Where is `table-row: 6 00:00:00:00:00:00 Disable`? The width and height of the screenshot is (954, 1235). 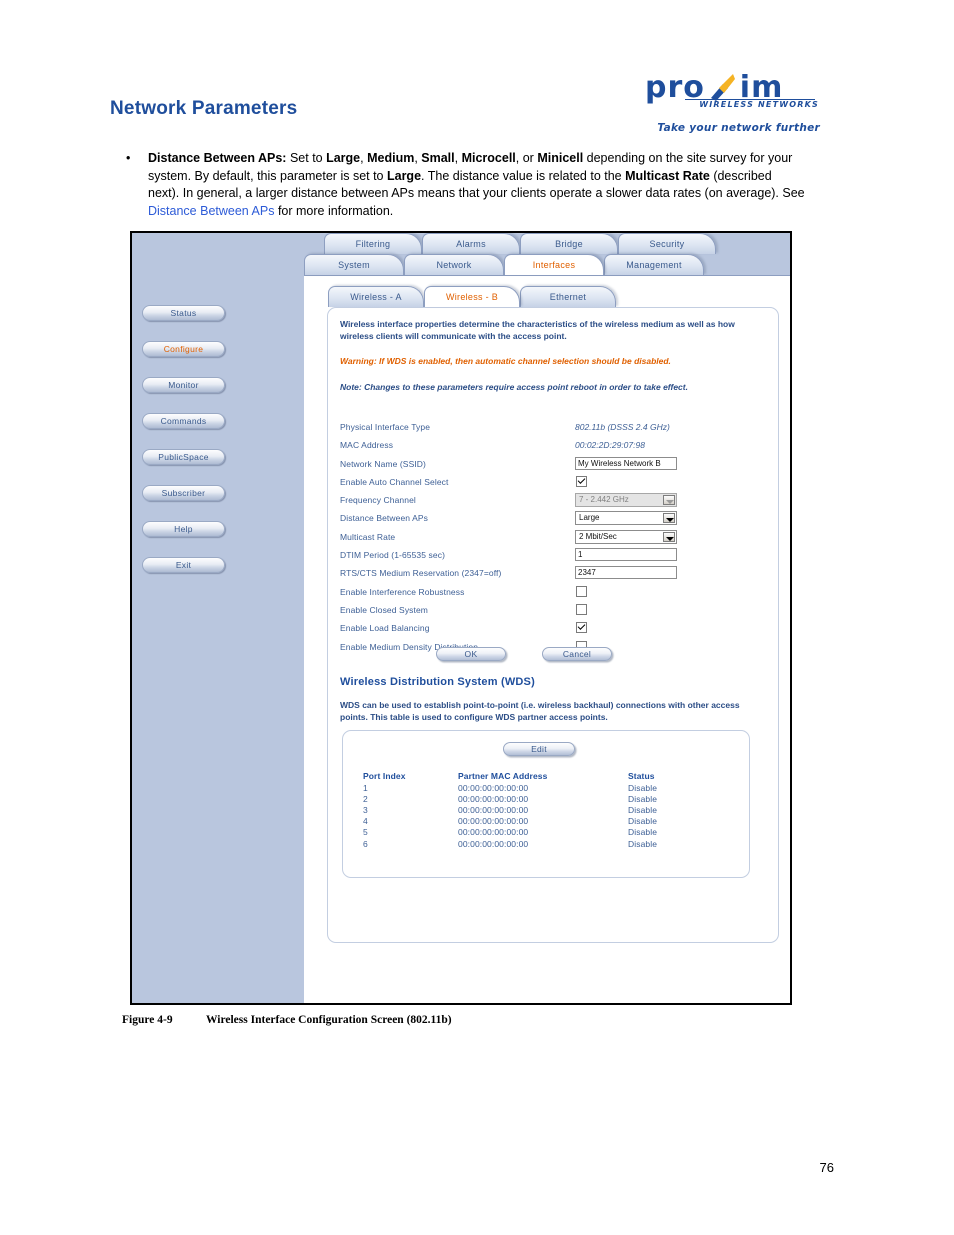 table-row: 6 00:00:00:00:00:00 Disable is located at coordinates (548, 843).